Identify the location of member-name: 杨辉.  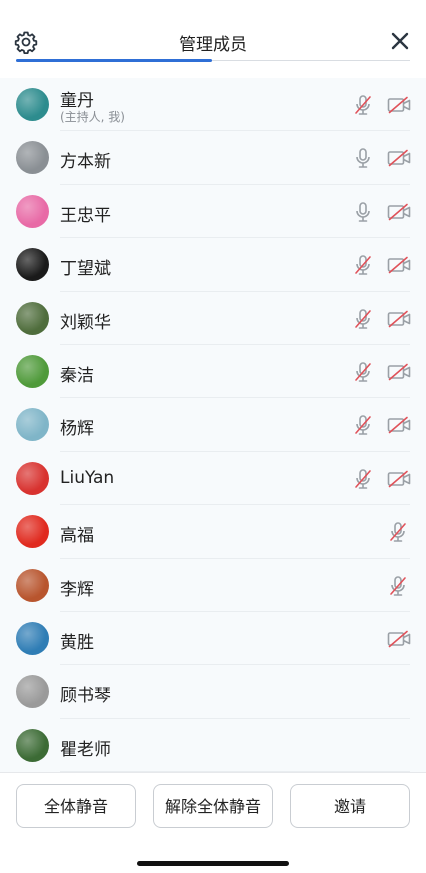
(77, 429).